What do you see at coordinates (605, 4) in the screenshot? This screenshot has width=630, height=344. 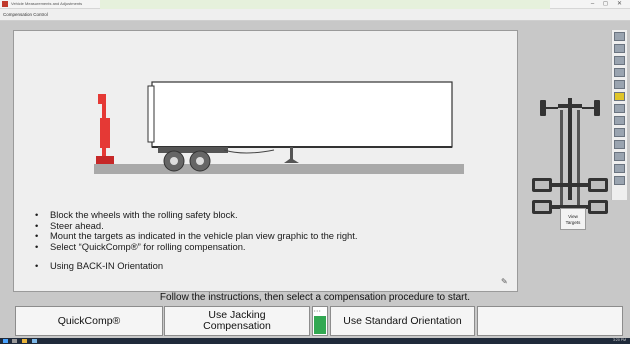 I see `maximize-button: ◻` at bounding box center [605, 4].